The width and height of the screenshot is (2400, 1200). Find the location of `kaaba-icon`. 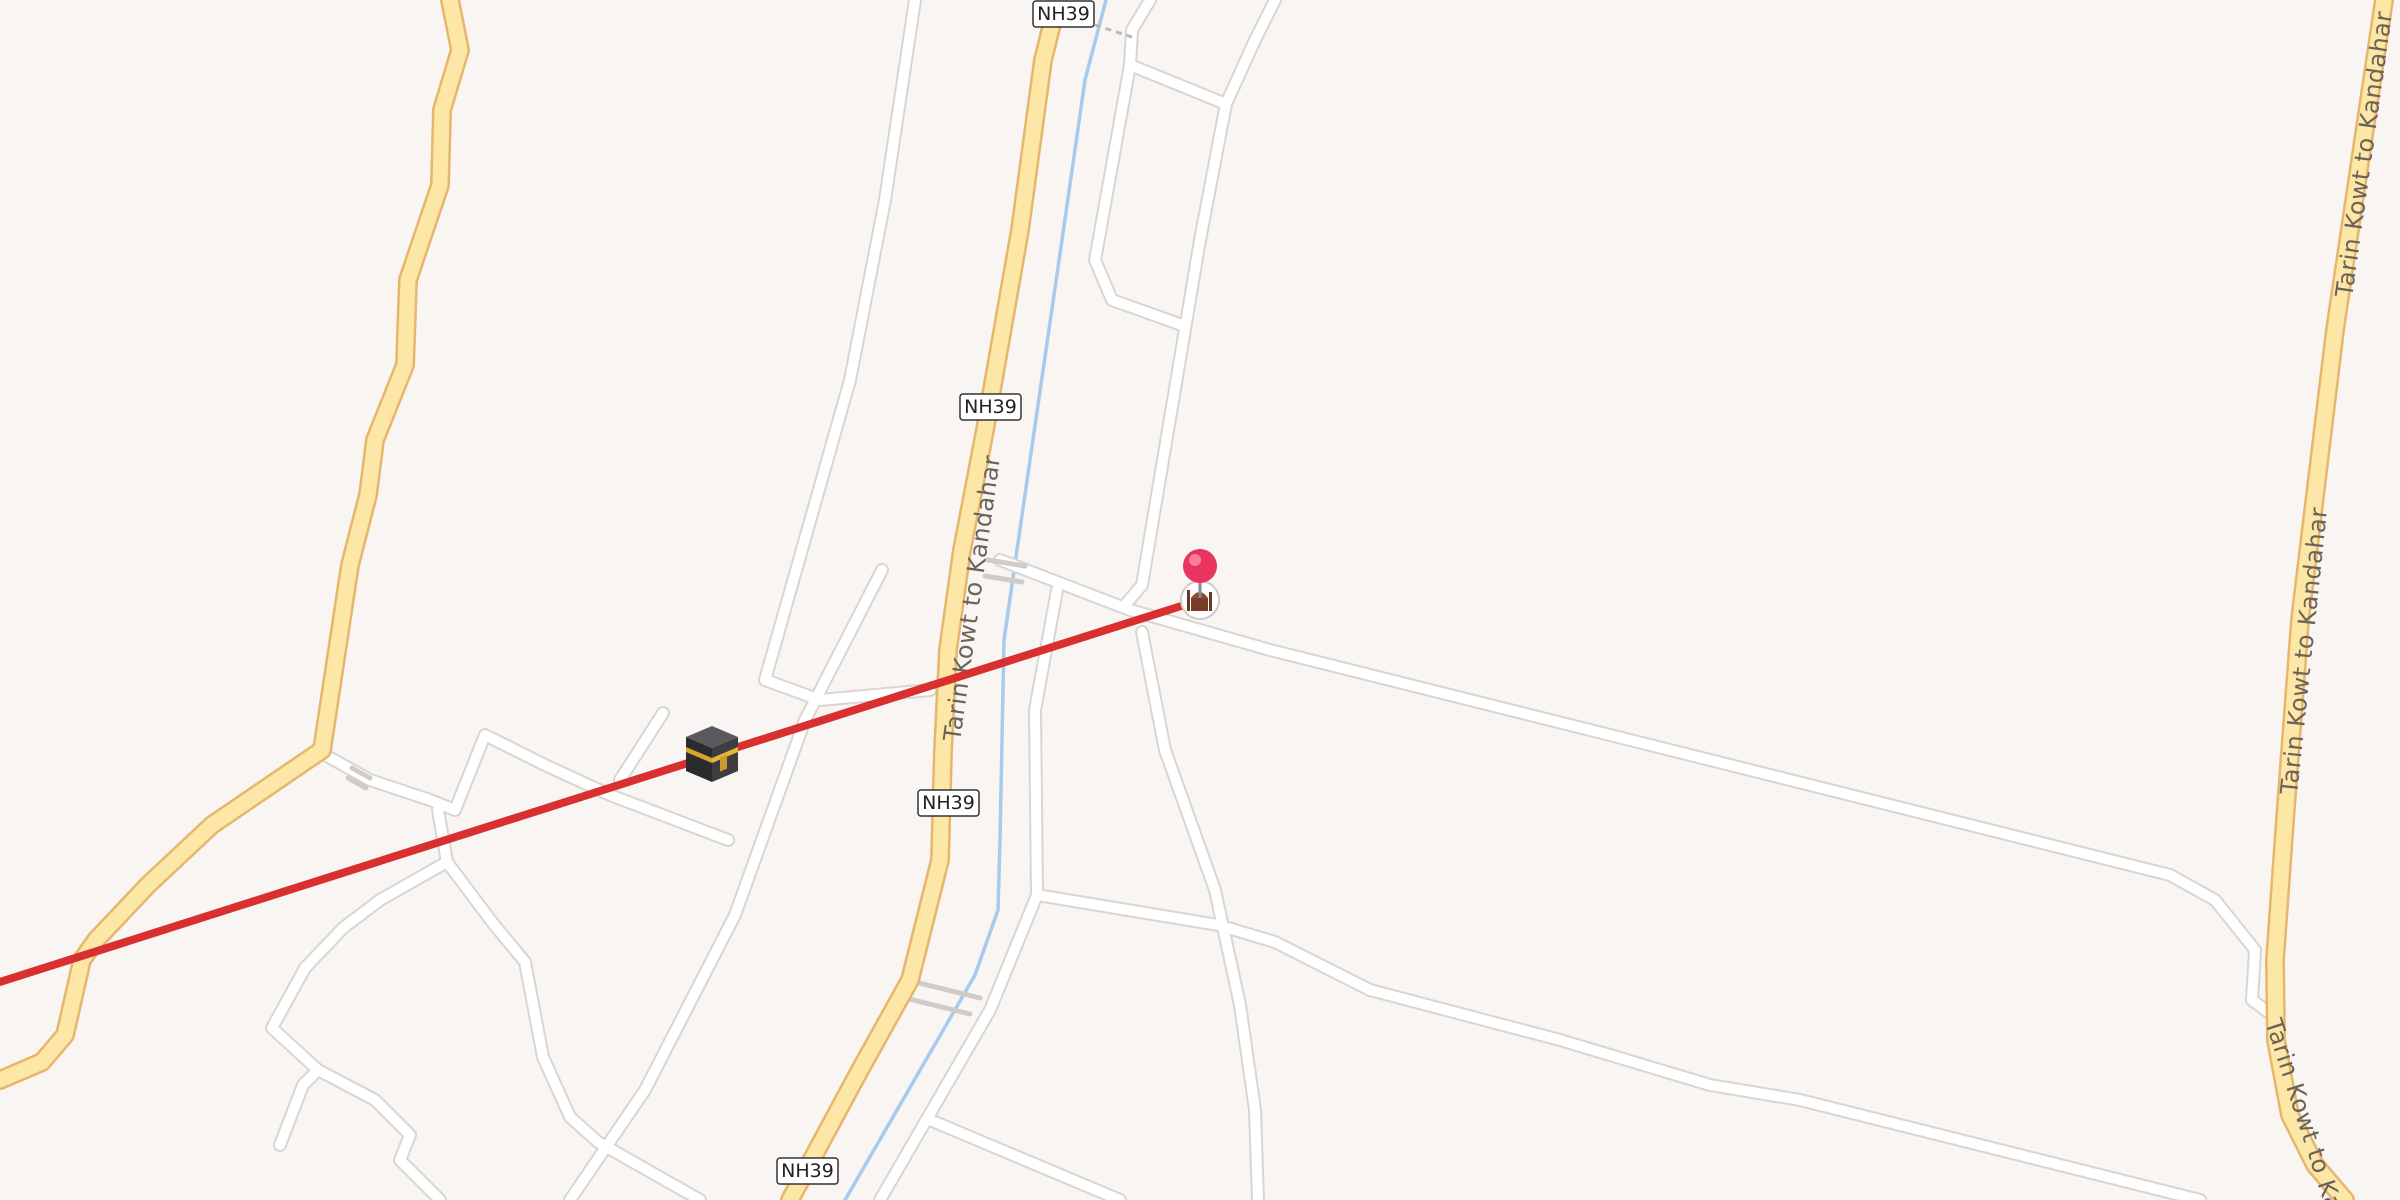

kaaba-icon is located at coordinates (712, 754).